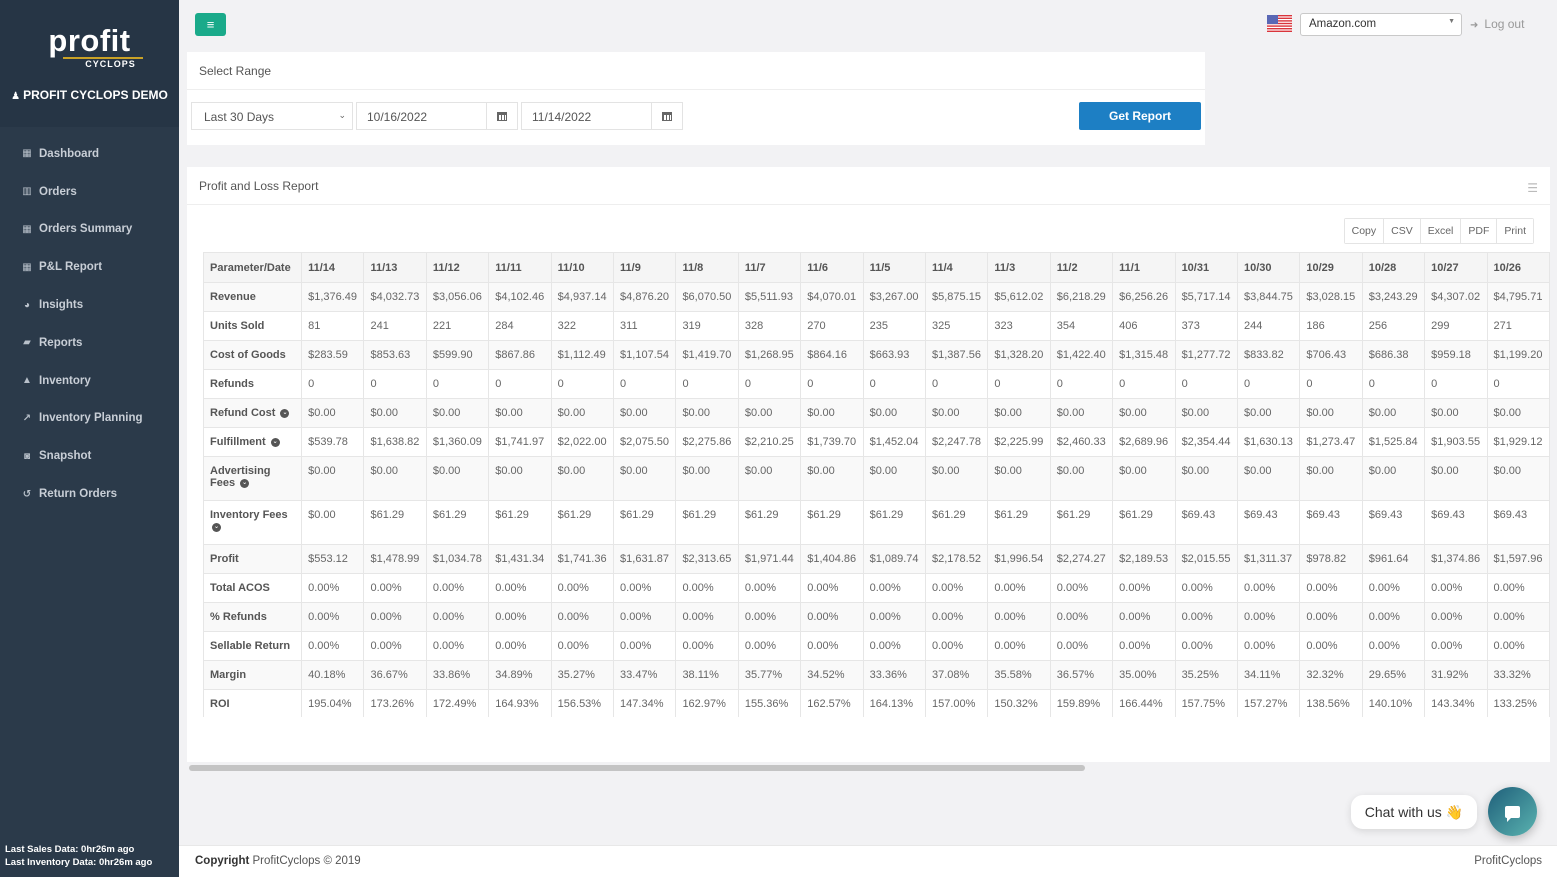 The image size is (1557, 877). Describe the element at coordinates (1381, 24) in the screenshot. I see `marketplace-select: Amazon.com ▼` at that location.